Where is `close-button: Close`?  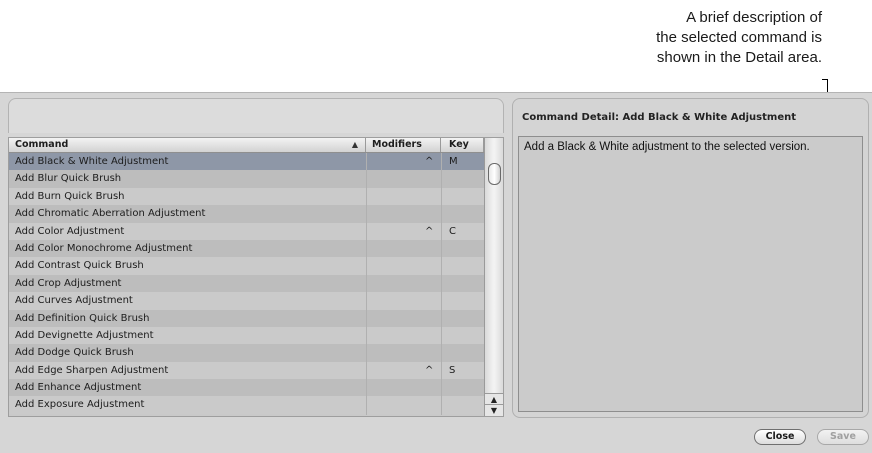 close-button: Close is located at coordinates (780, 437).